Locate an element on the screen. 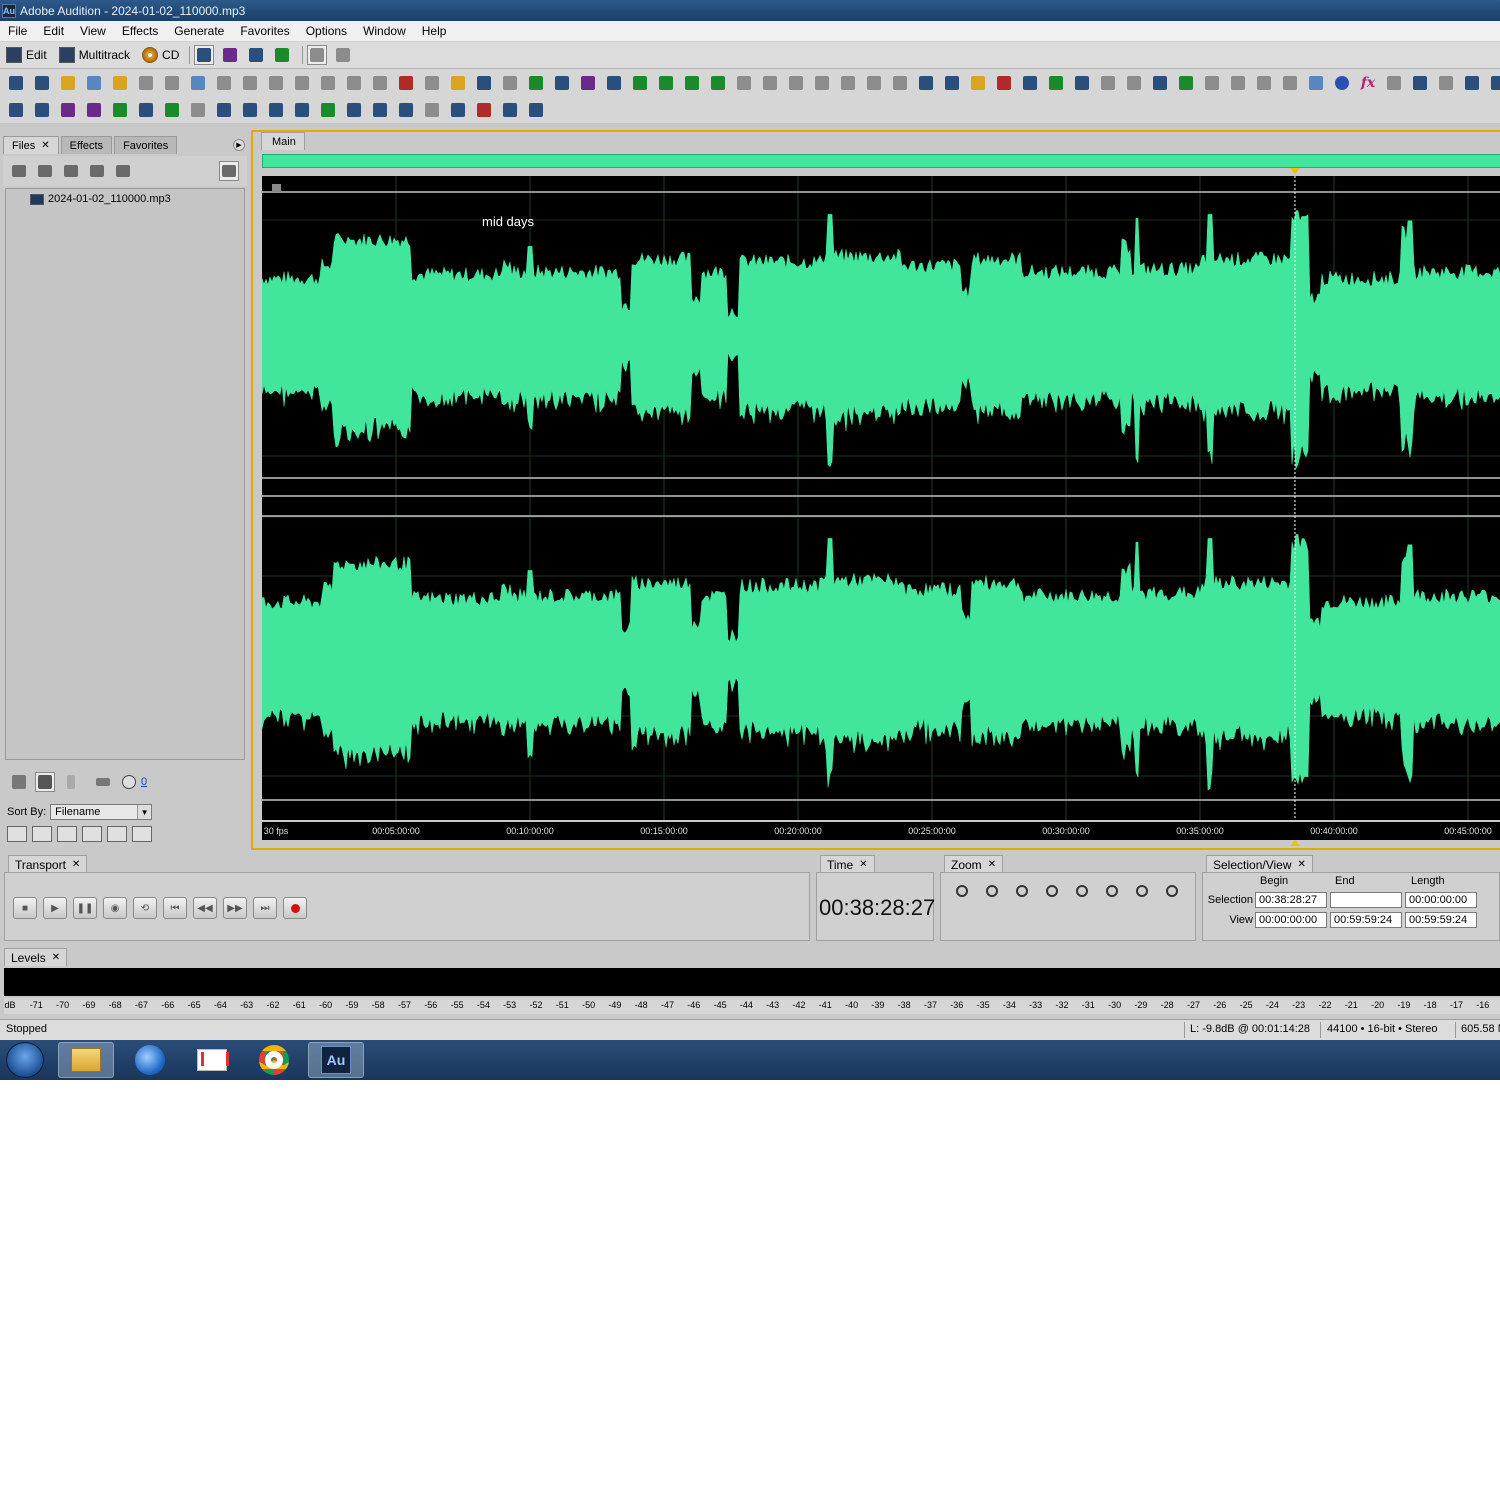 The height and width of the screenshot is (1500, 1500). filter-midi-button is located at coordinates (92, 834).